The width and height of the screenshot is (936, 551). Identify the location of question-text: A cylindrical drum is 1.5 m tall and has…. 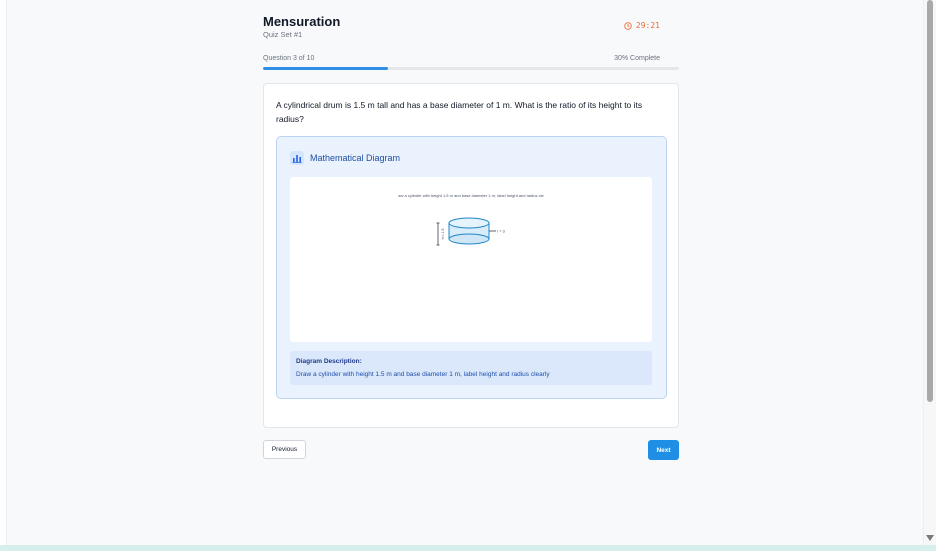
(459, 112).